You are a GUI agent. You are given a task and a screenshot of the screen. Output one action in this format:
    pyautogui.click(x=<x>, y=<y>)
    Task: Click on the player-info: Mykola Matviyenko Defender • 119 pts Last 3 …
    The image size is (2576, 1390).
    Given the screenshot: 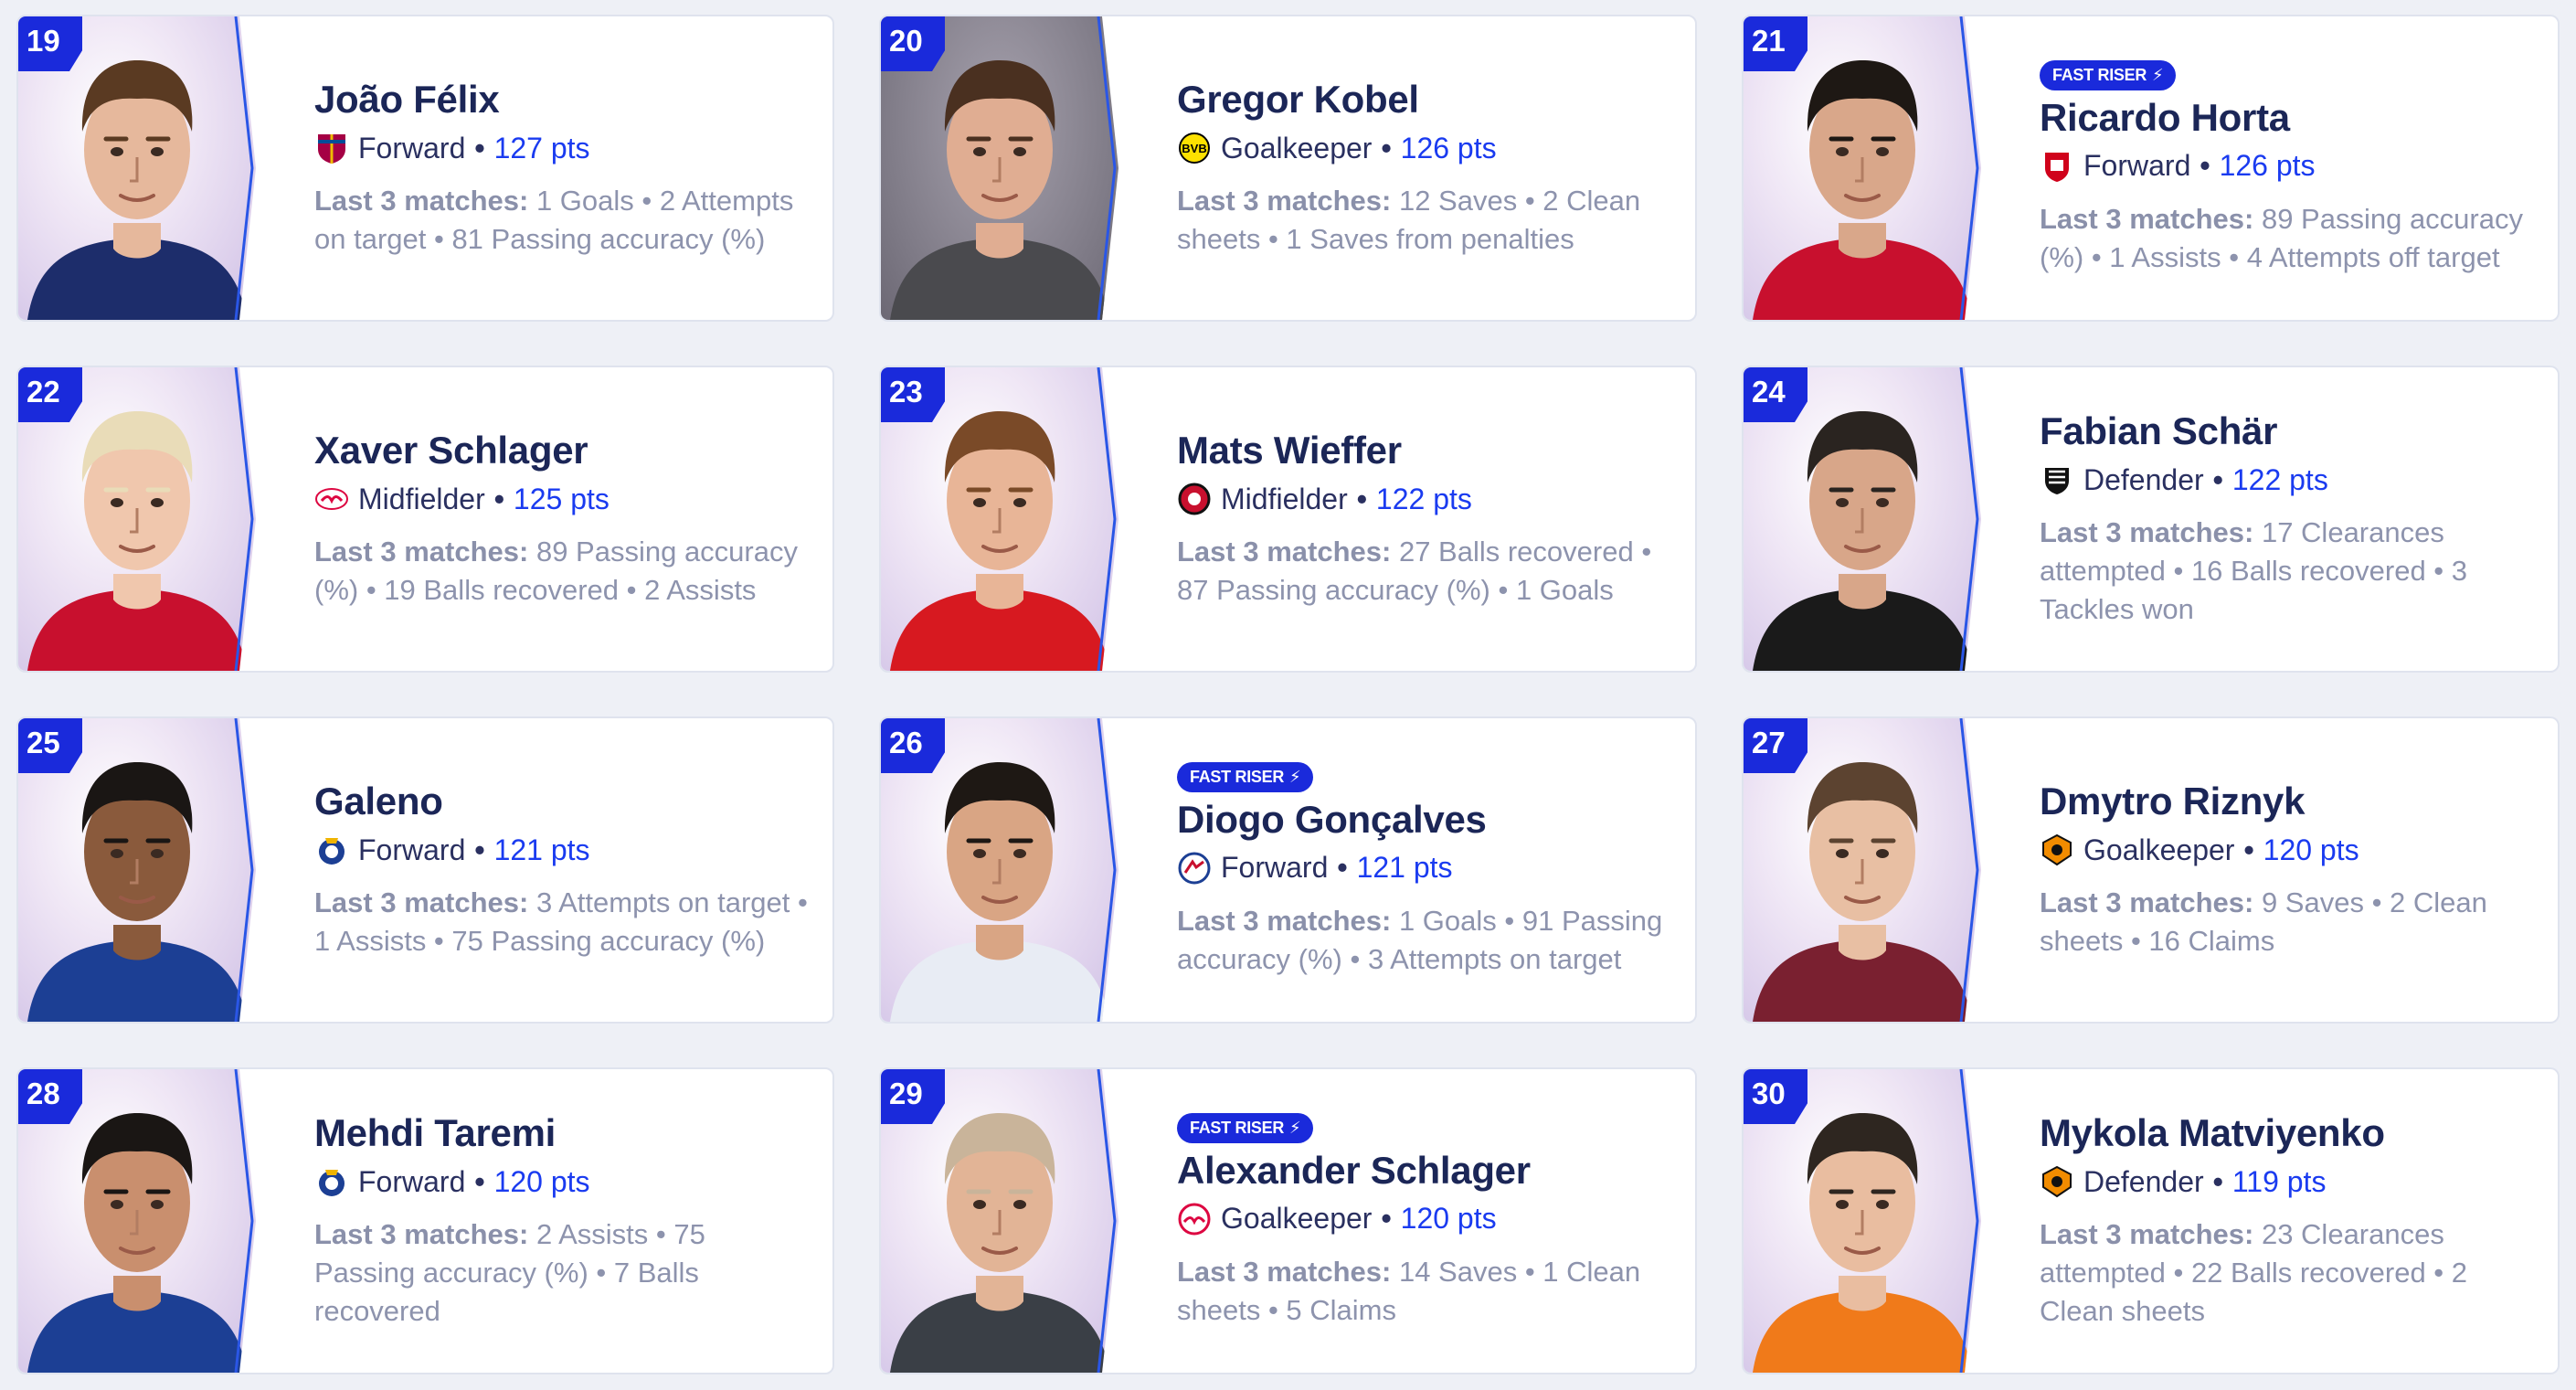 What is the action you would take?
    pyautogui.click(x=2288, y=1221)
    